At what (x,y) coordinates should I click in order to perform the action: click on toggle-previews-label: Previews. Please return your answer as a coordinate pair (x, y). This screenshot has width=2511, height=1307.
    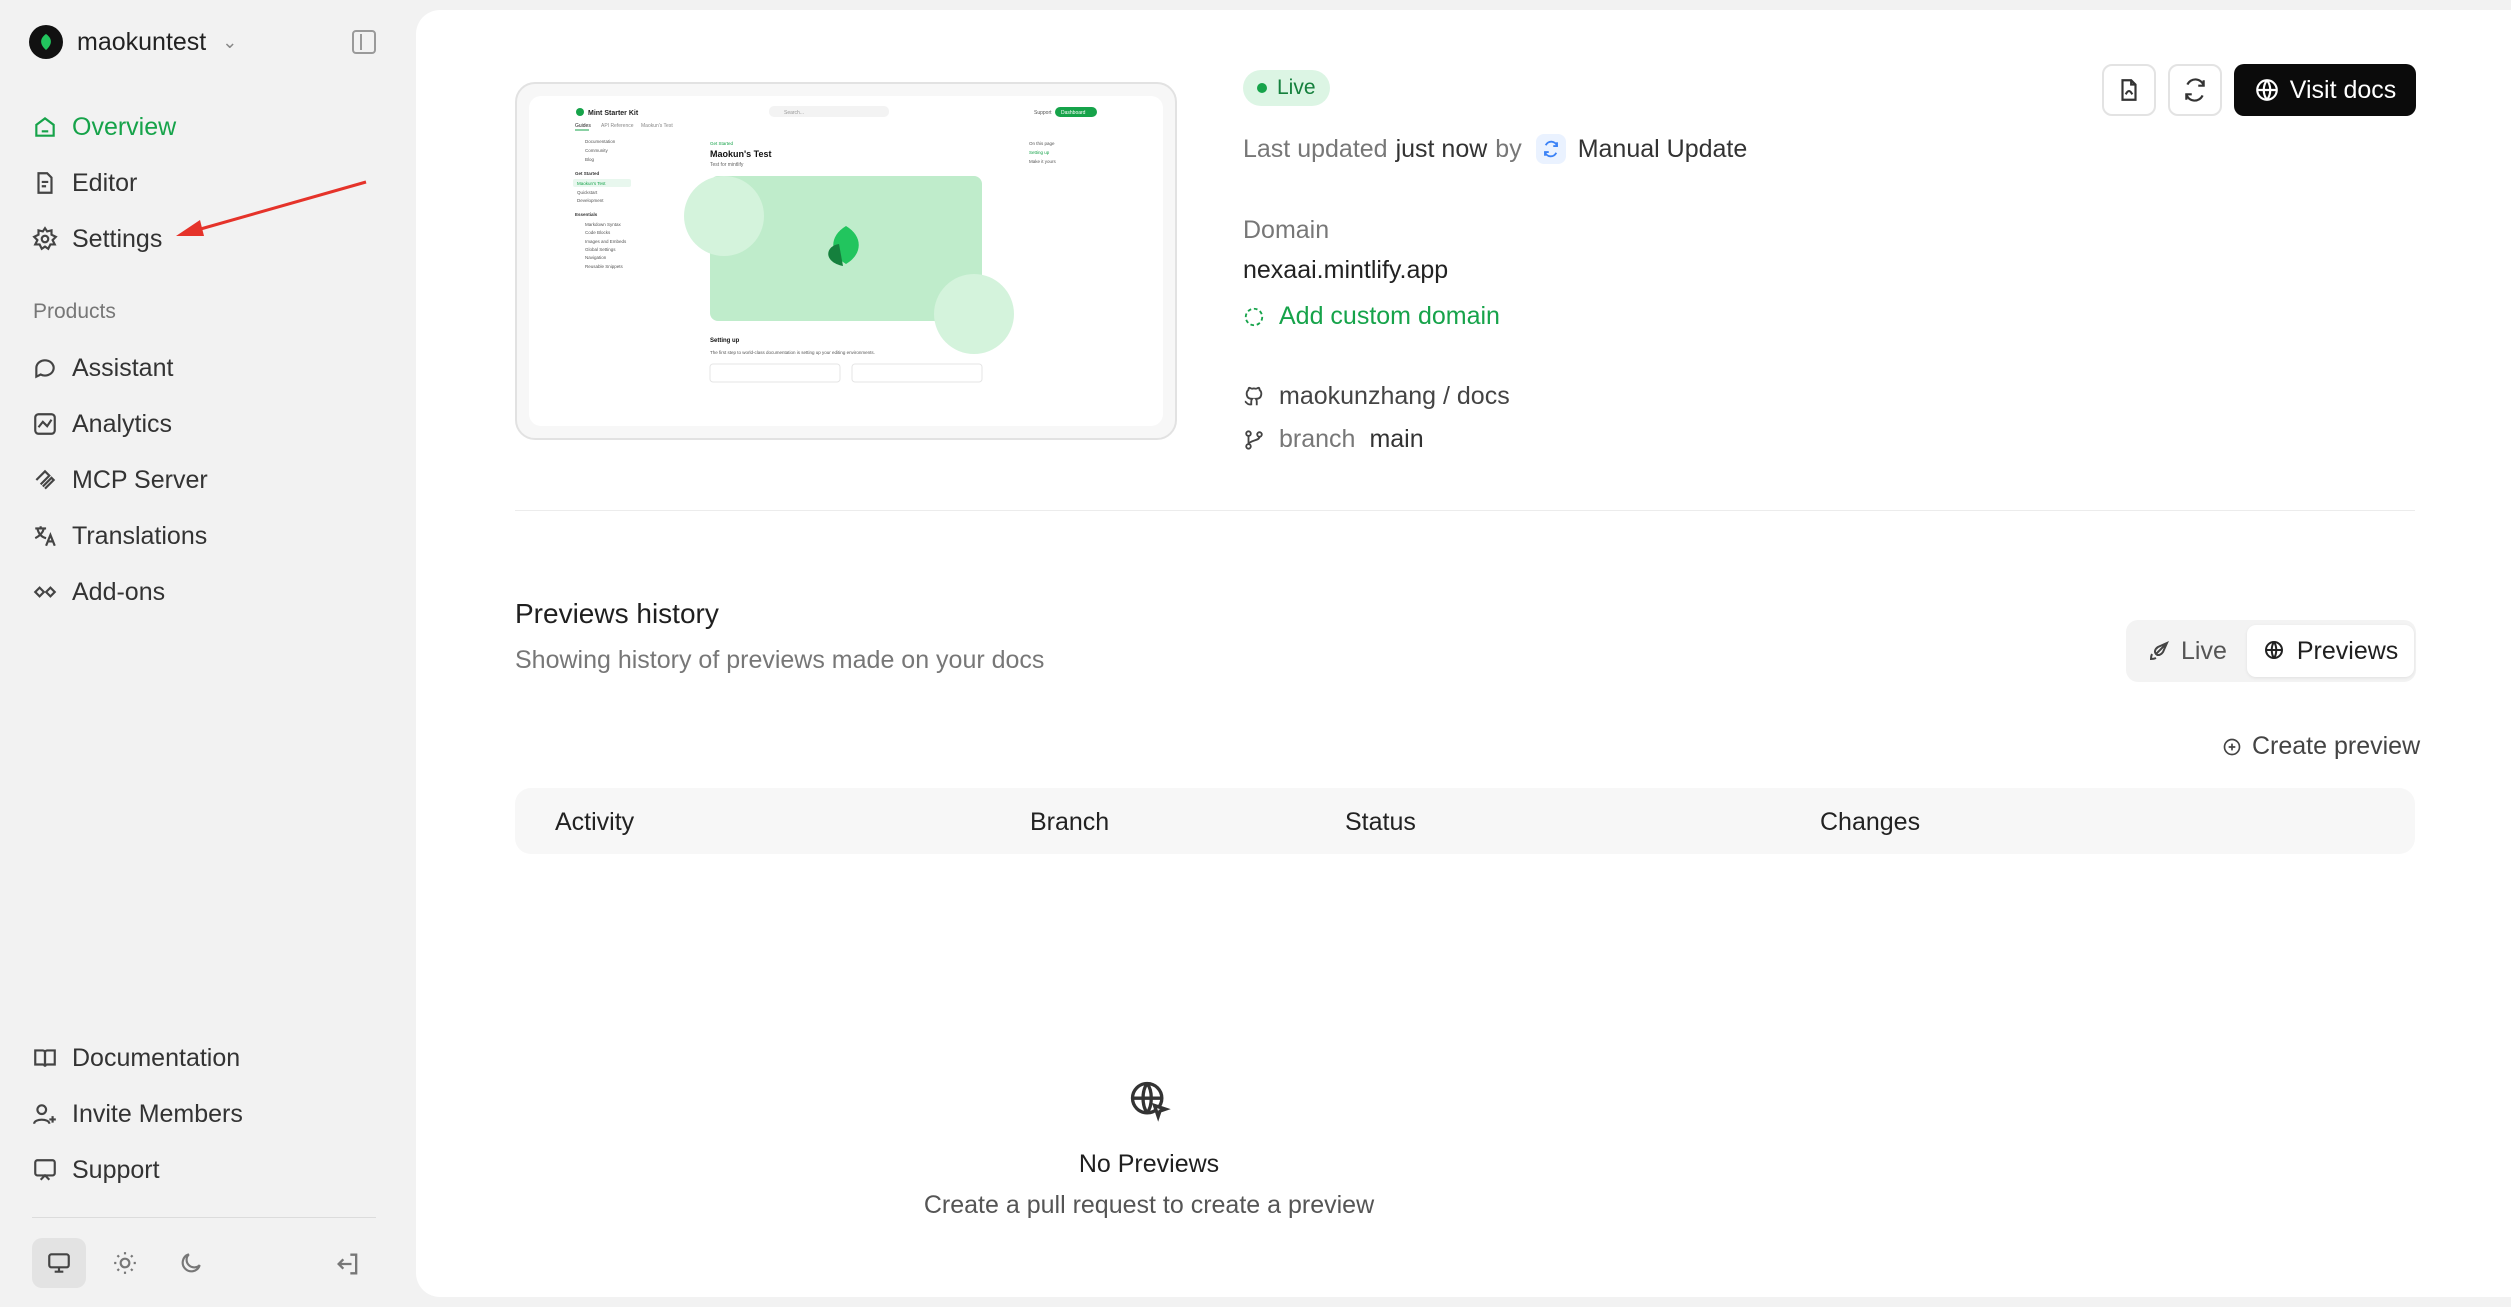
    Looking at the image, I should click on (2347, 650).